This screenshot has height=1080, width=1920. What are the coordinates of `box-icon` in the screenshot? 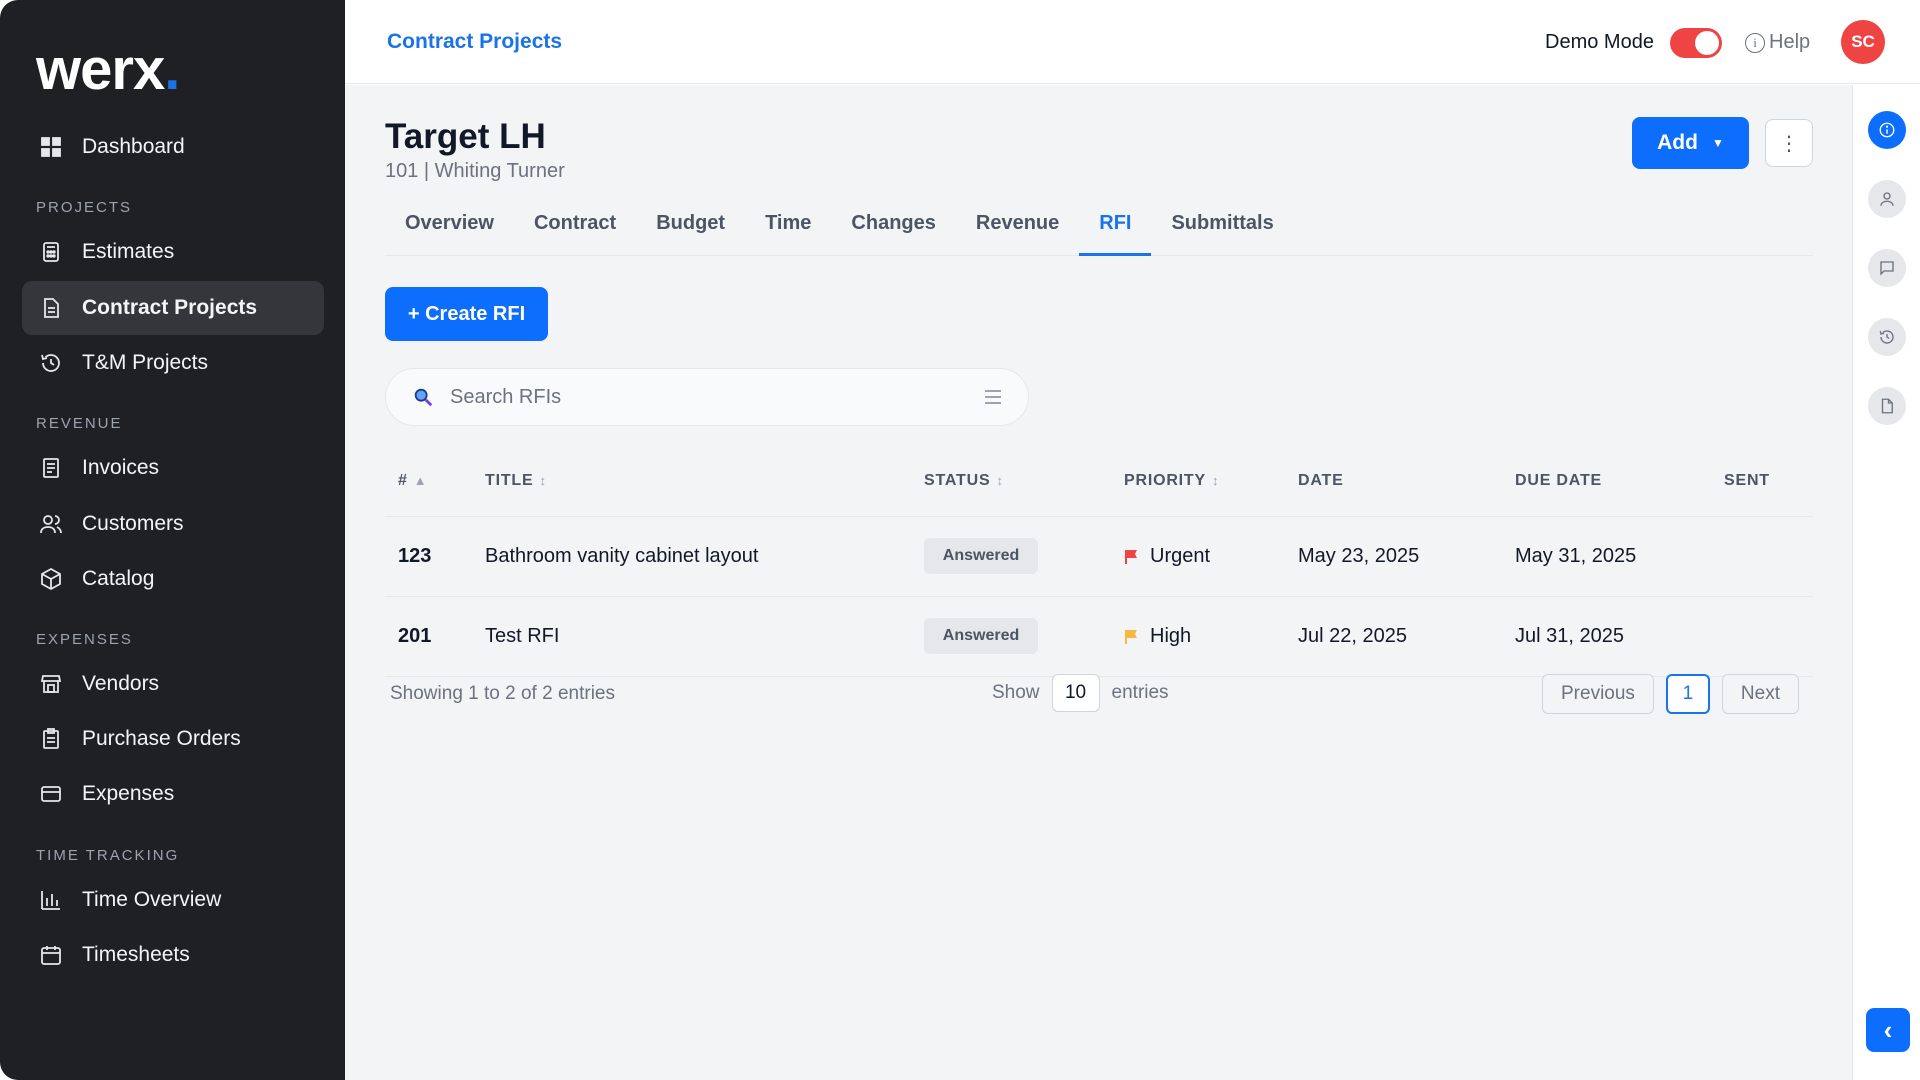 It's located at (51, 579).